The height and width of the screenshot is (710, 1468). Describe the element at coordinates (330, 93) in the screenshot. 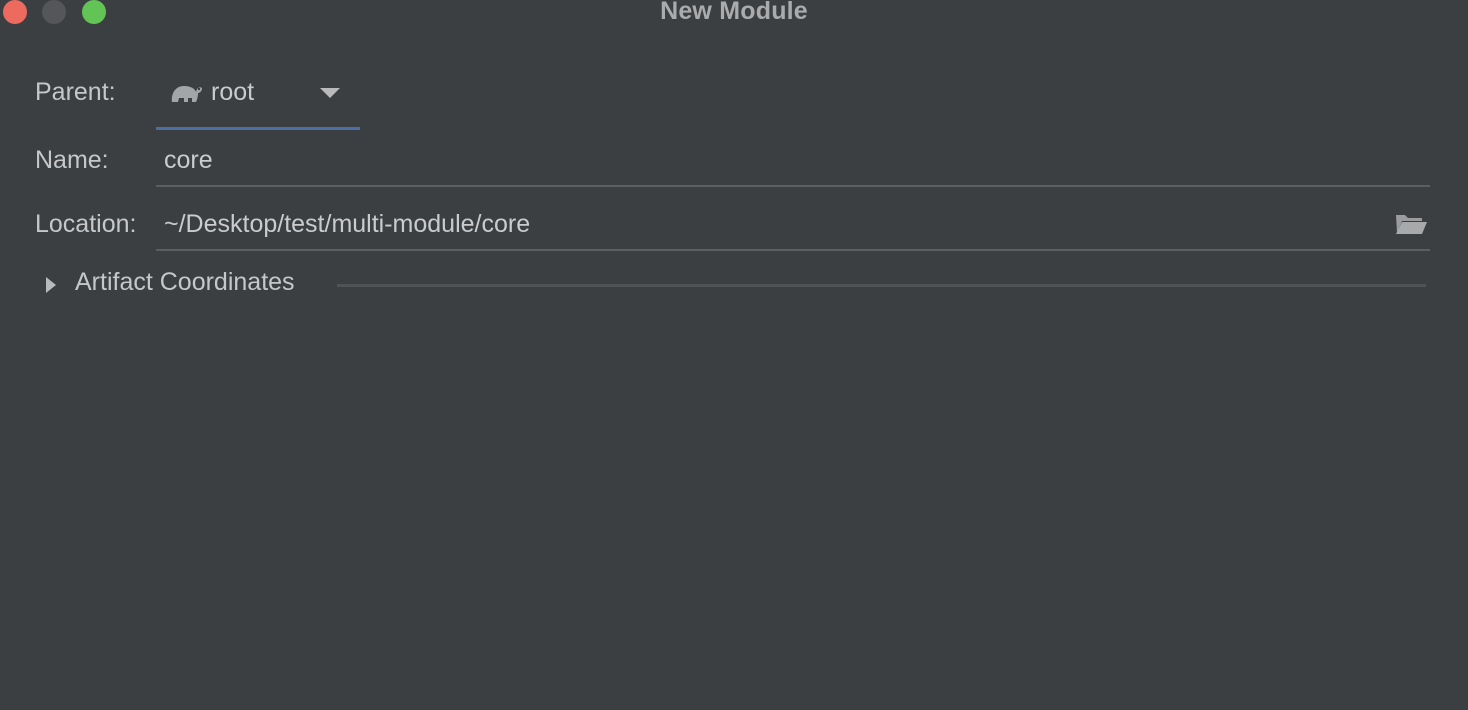

I see `chevron-down-icon` at that location.